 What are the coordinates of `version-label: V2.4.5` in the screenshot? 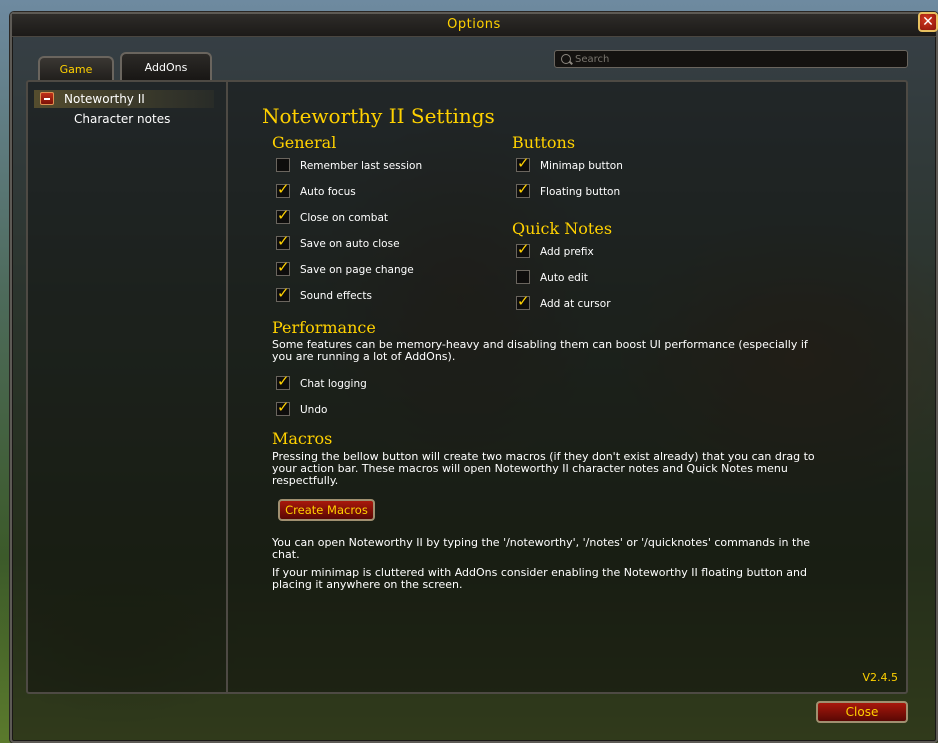 It's located at (880, 677).